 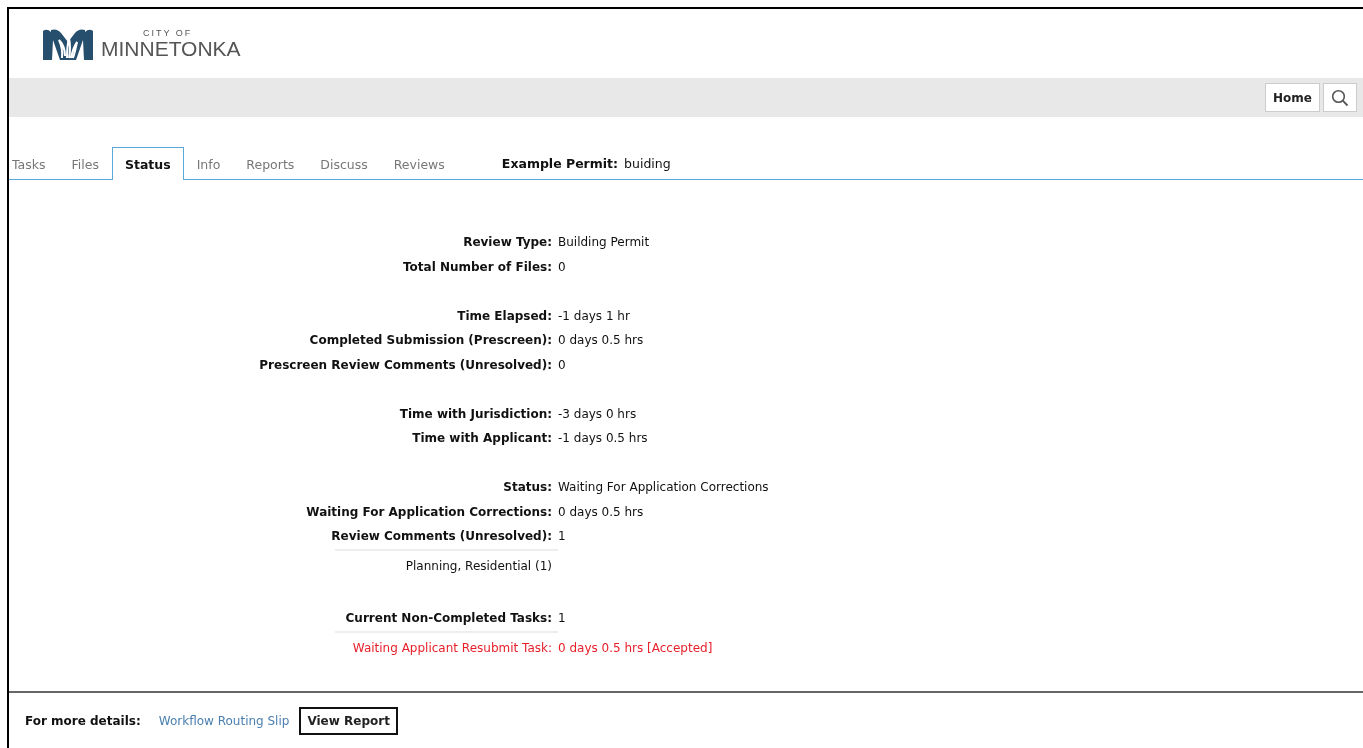 What do you see at coordinates (446, 565) in the screenshot?
I see `review-group-text: Planning, Residential (1)` at bounding box center [446, 565].